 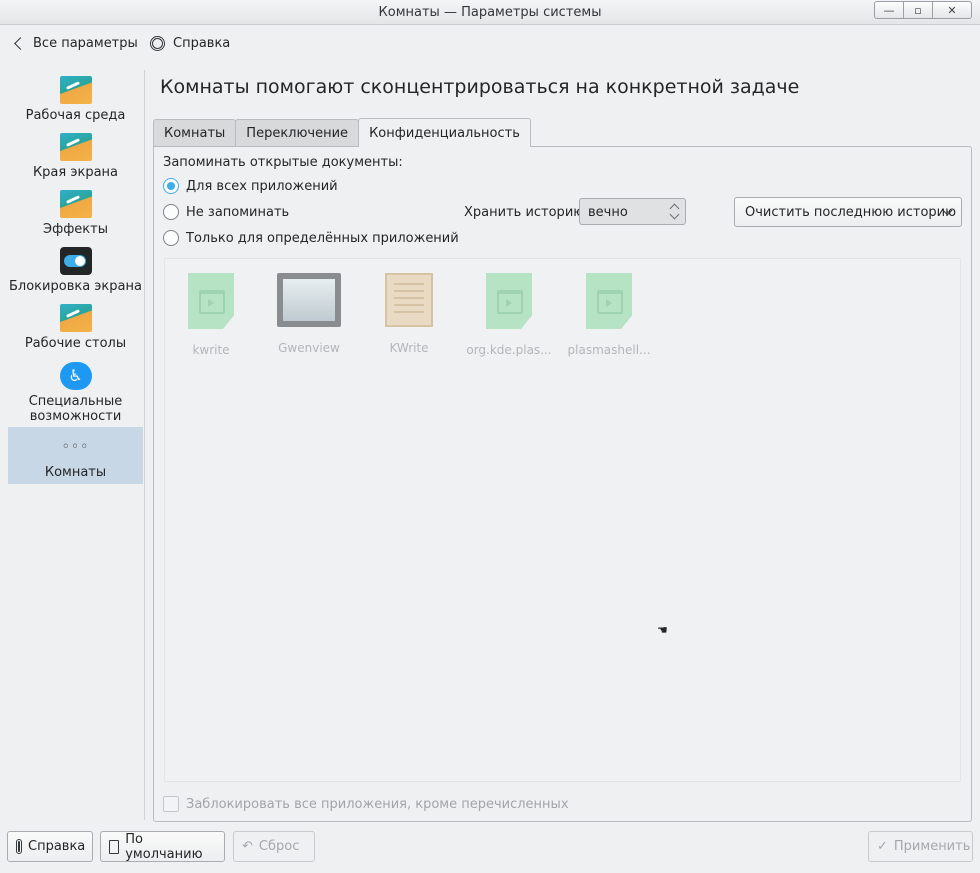 What do you see at coordinates (632, 211) in the screenshot?
I see `keep-history-spinbox: вечно` at bounding box center [632, 211].